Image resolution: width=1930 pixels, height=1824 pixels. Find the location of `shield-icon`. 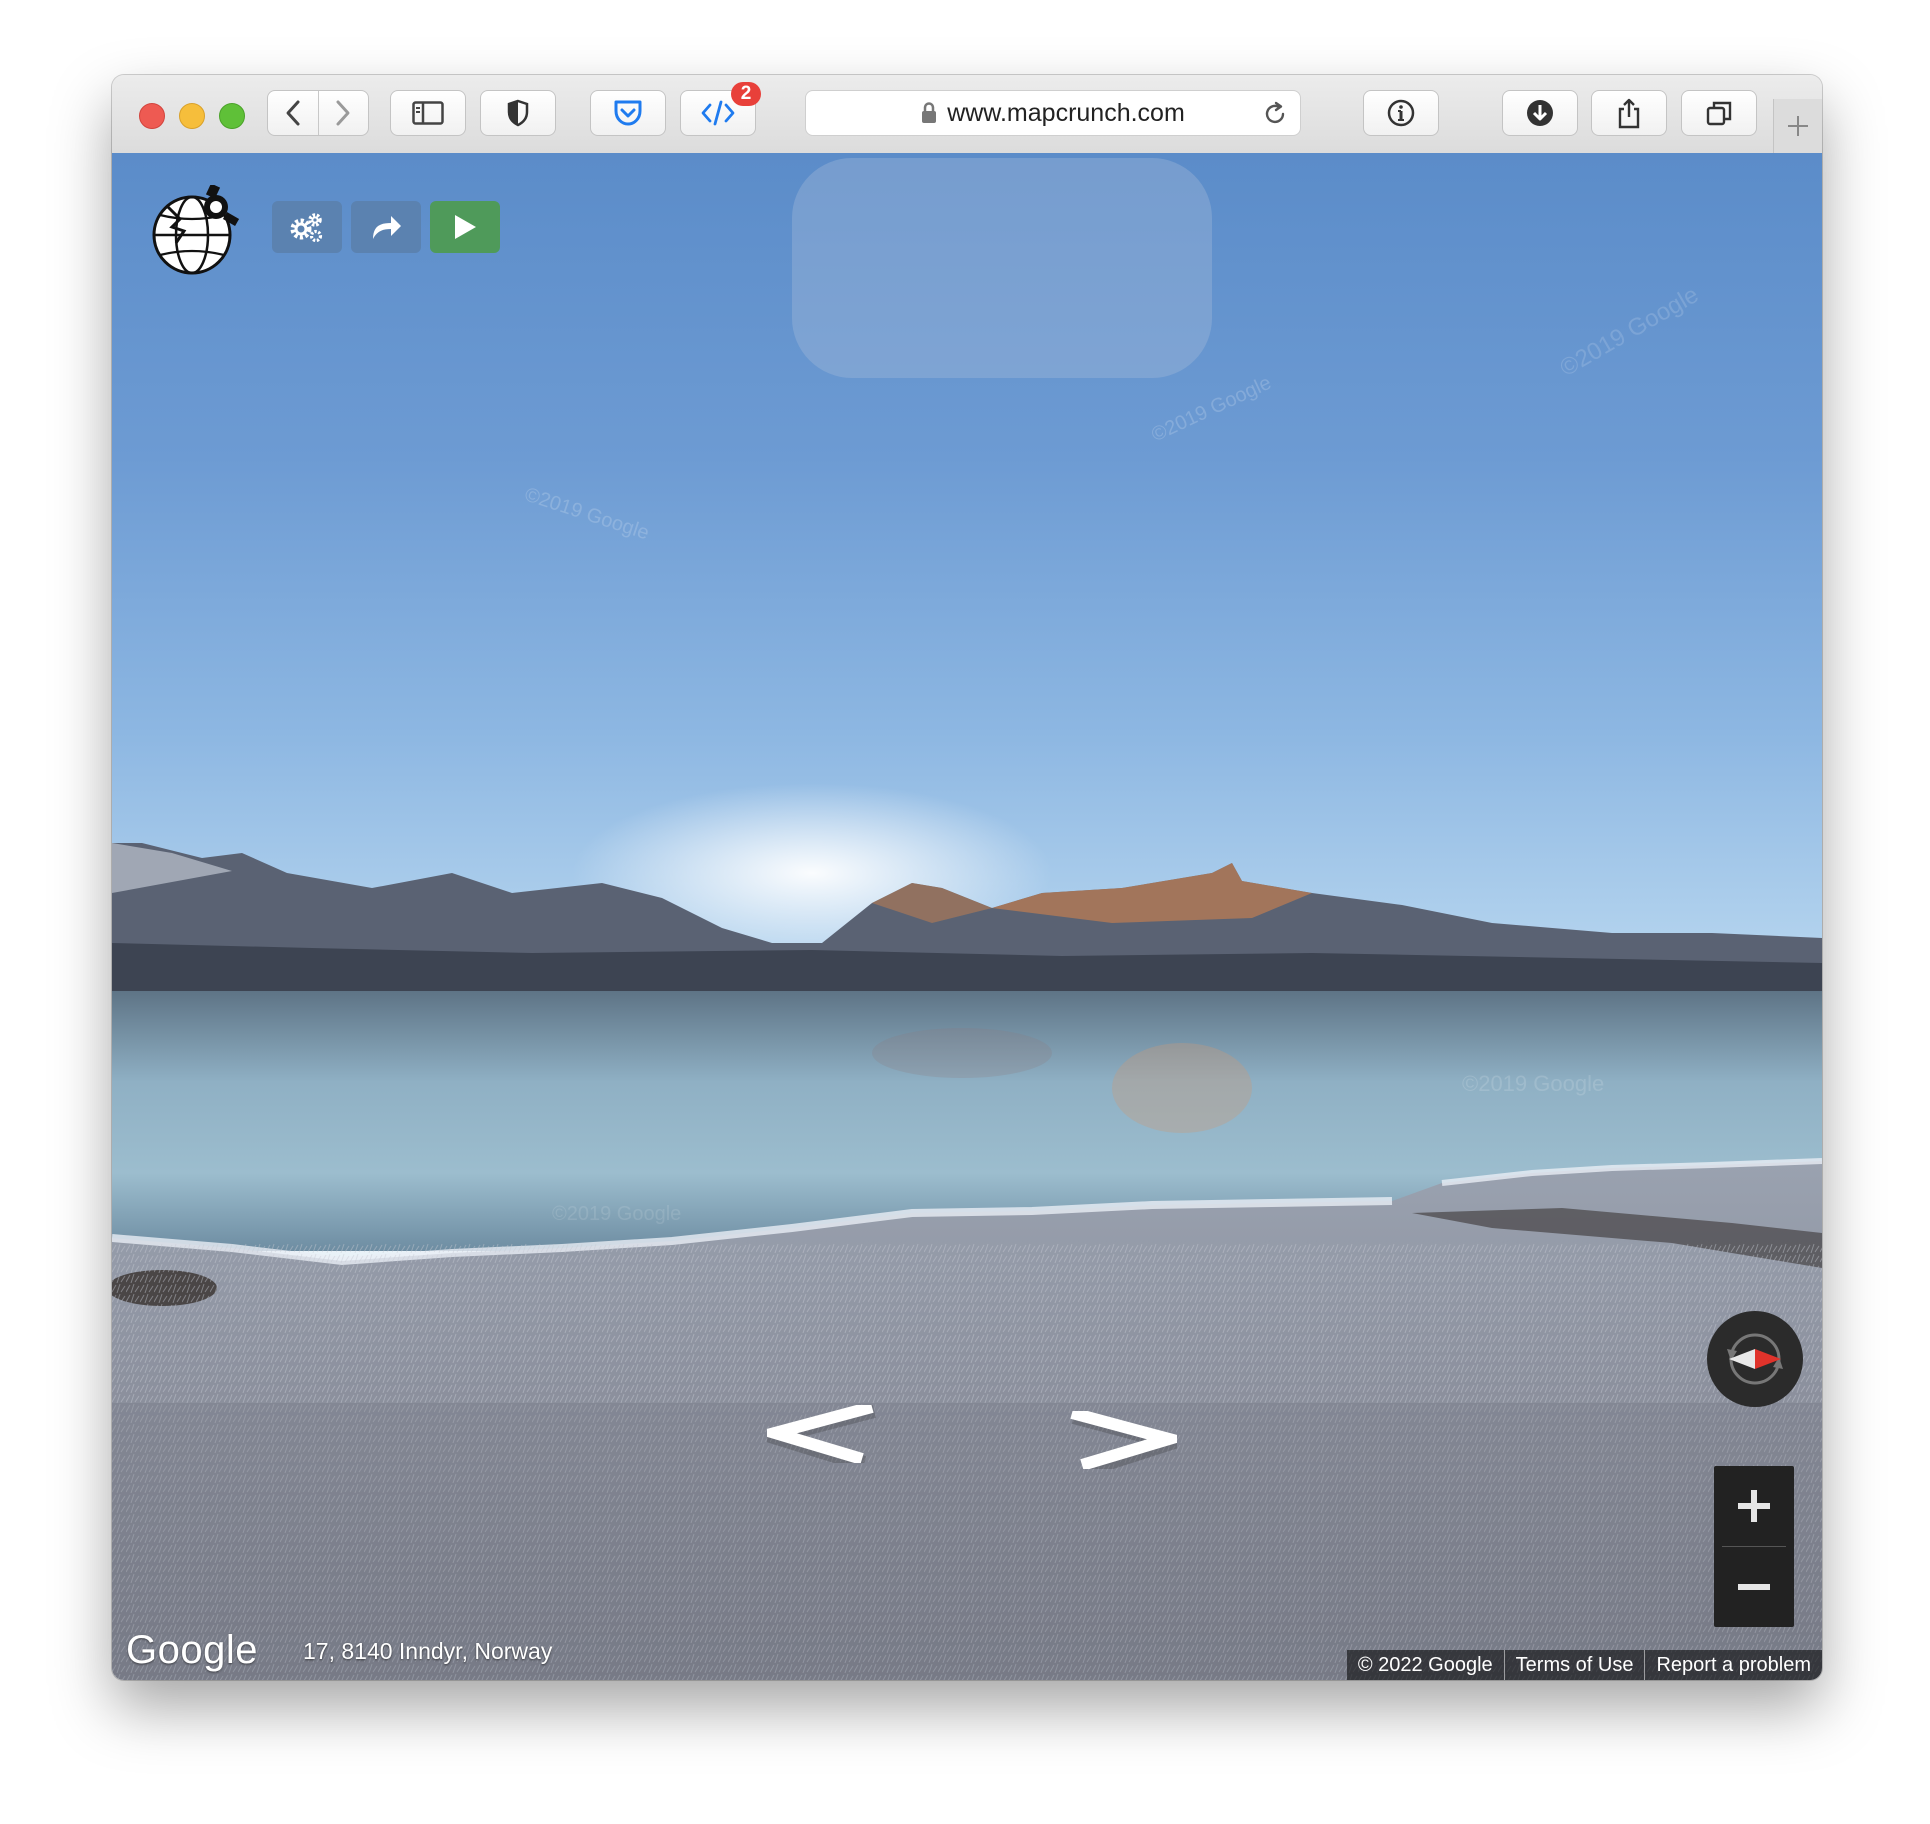

shield-icon is located at coordinates (518, 113).